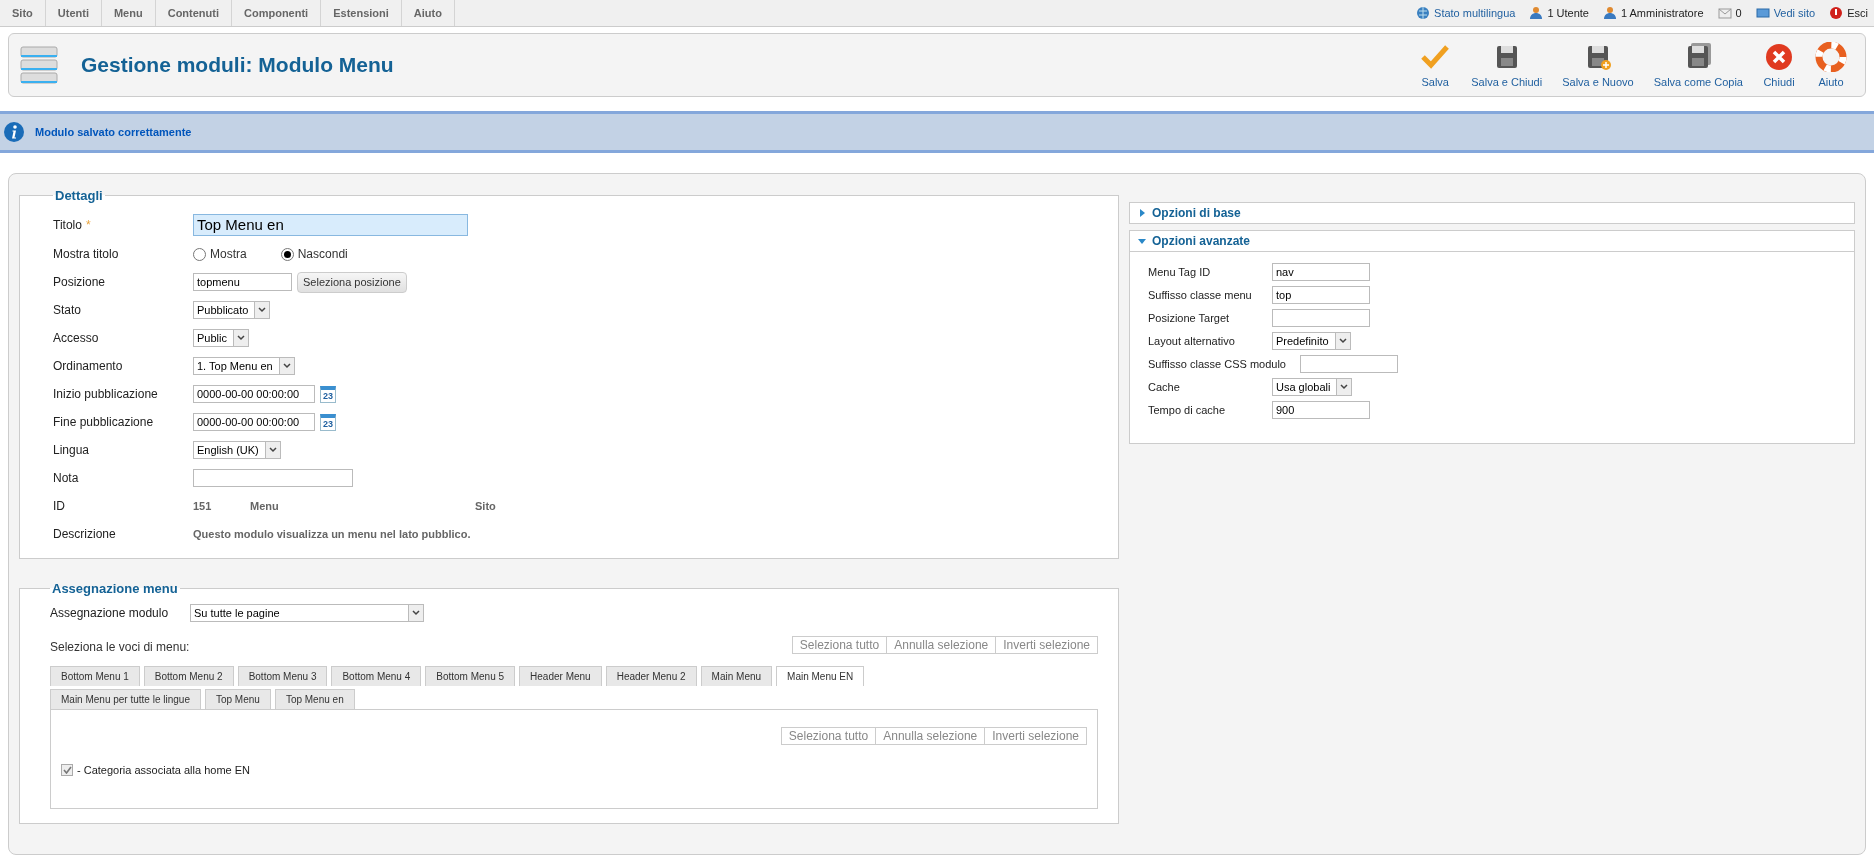 This screenshot has height=867, width=1874. I want to click on dropdown: Usa globali, so click(1312, 386).